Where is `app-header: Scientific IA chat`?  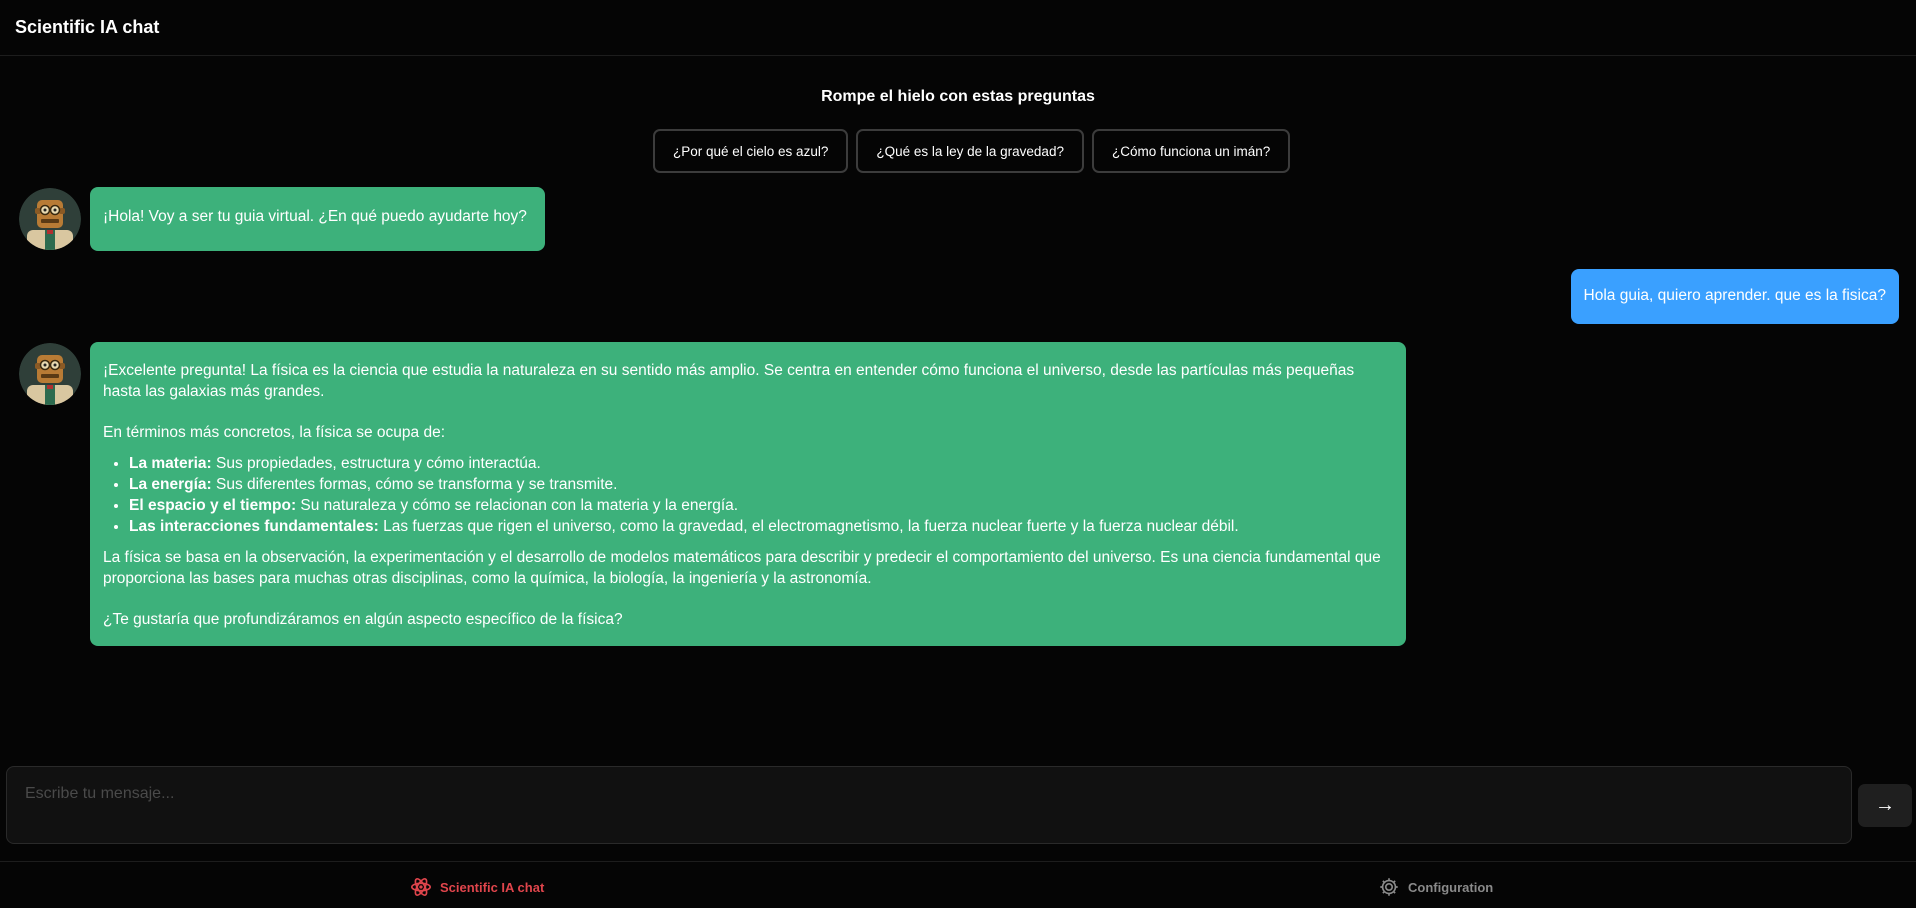
app-header: Scientific IA chat is located at coordinates (958, 28).